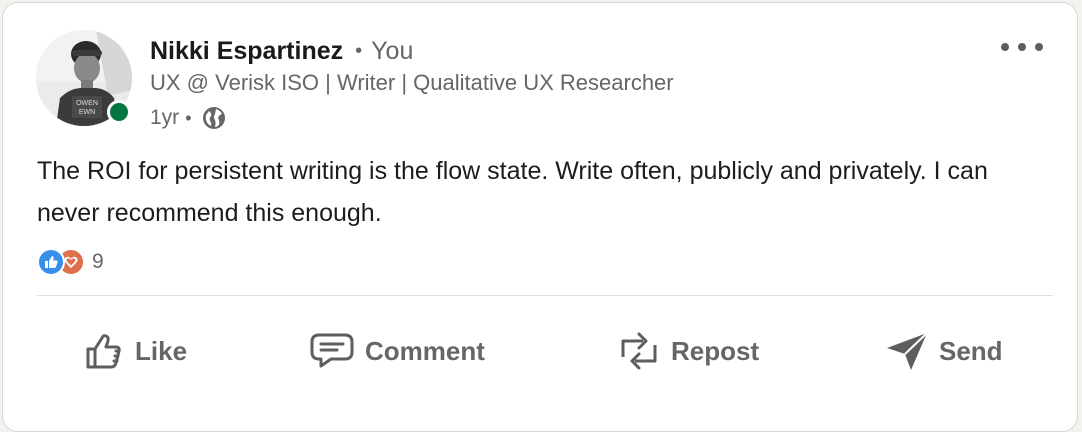 The image size is (1082, 432). What do you see at coordinates (119, 112) in the screenshot?
I see `online-status-dot` at bounding box center [119, 112].